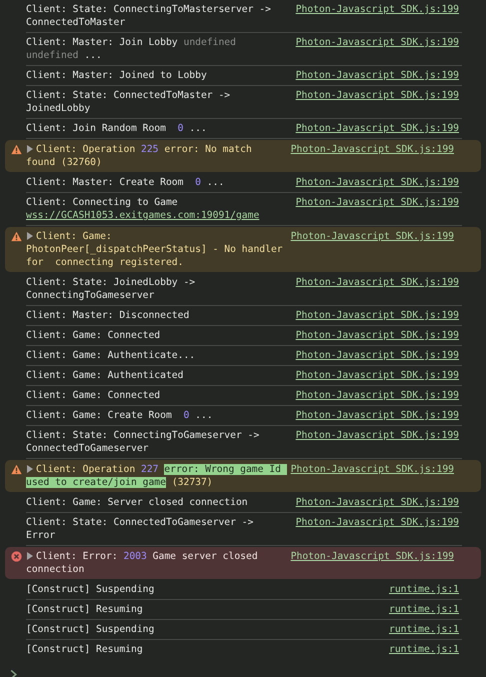 The height and width of the screenshot is (677, 486). Describe the element at coordinates (13, 673) in the screenshot. I see `prompt-chevron-icon` at that location.